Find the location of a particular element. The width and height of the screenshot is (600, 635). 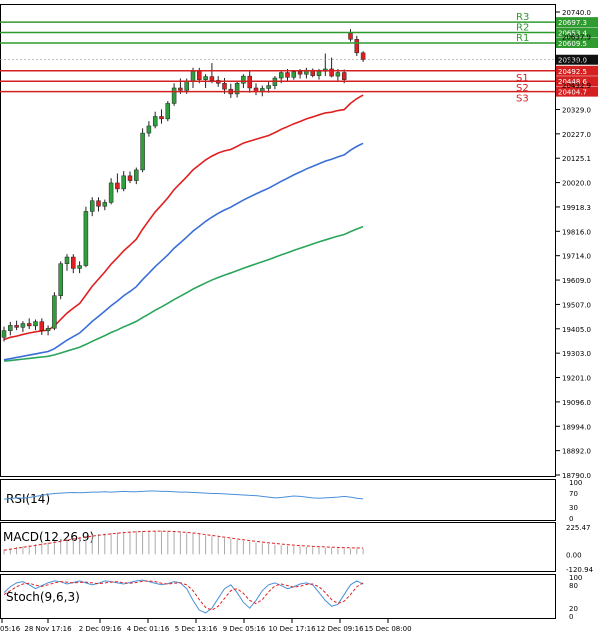

price-tick-label: 19609.0 is located at coordinates (576, 281).